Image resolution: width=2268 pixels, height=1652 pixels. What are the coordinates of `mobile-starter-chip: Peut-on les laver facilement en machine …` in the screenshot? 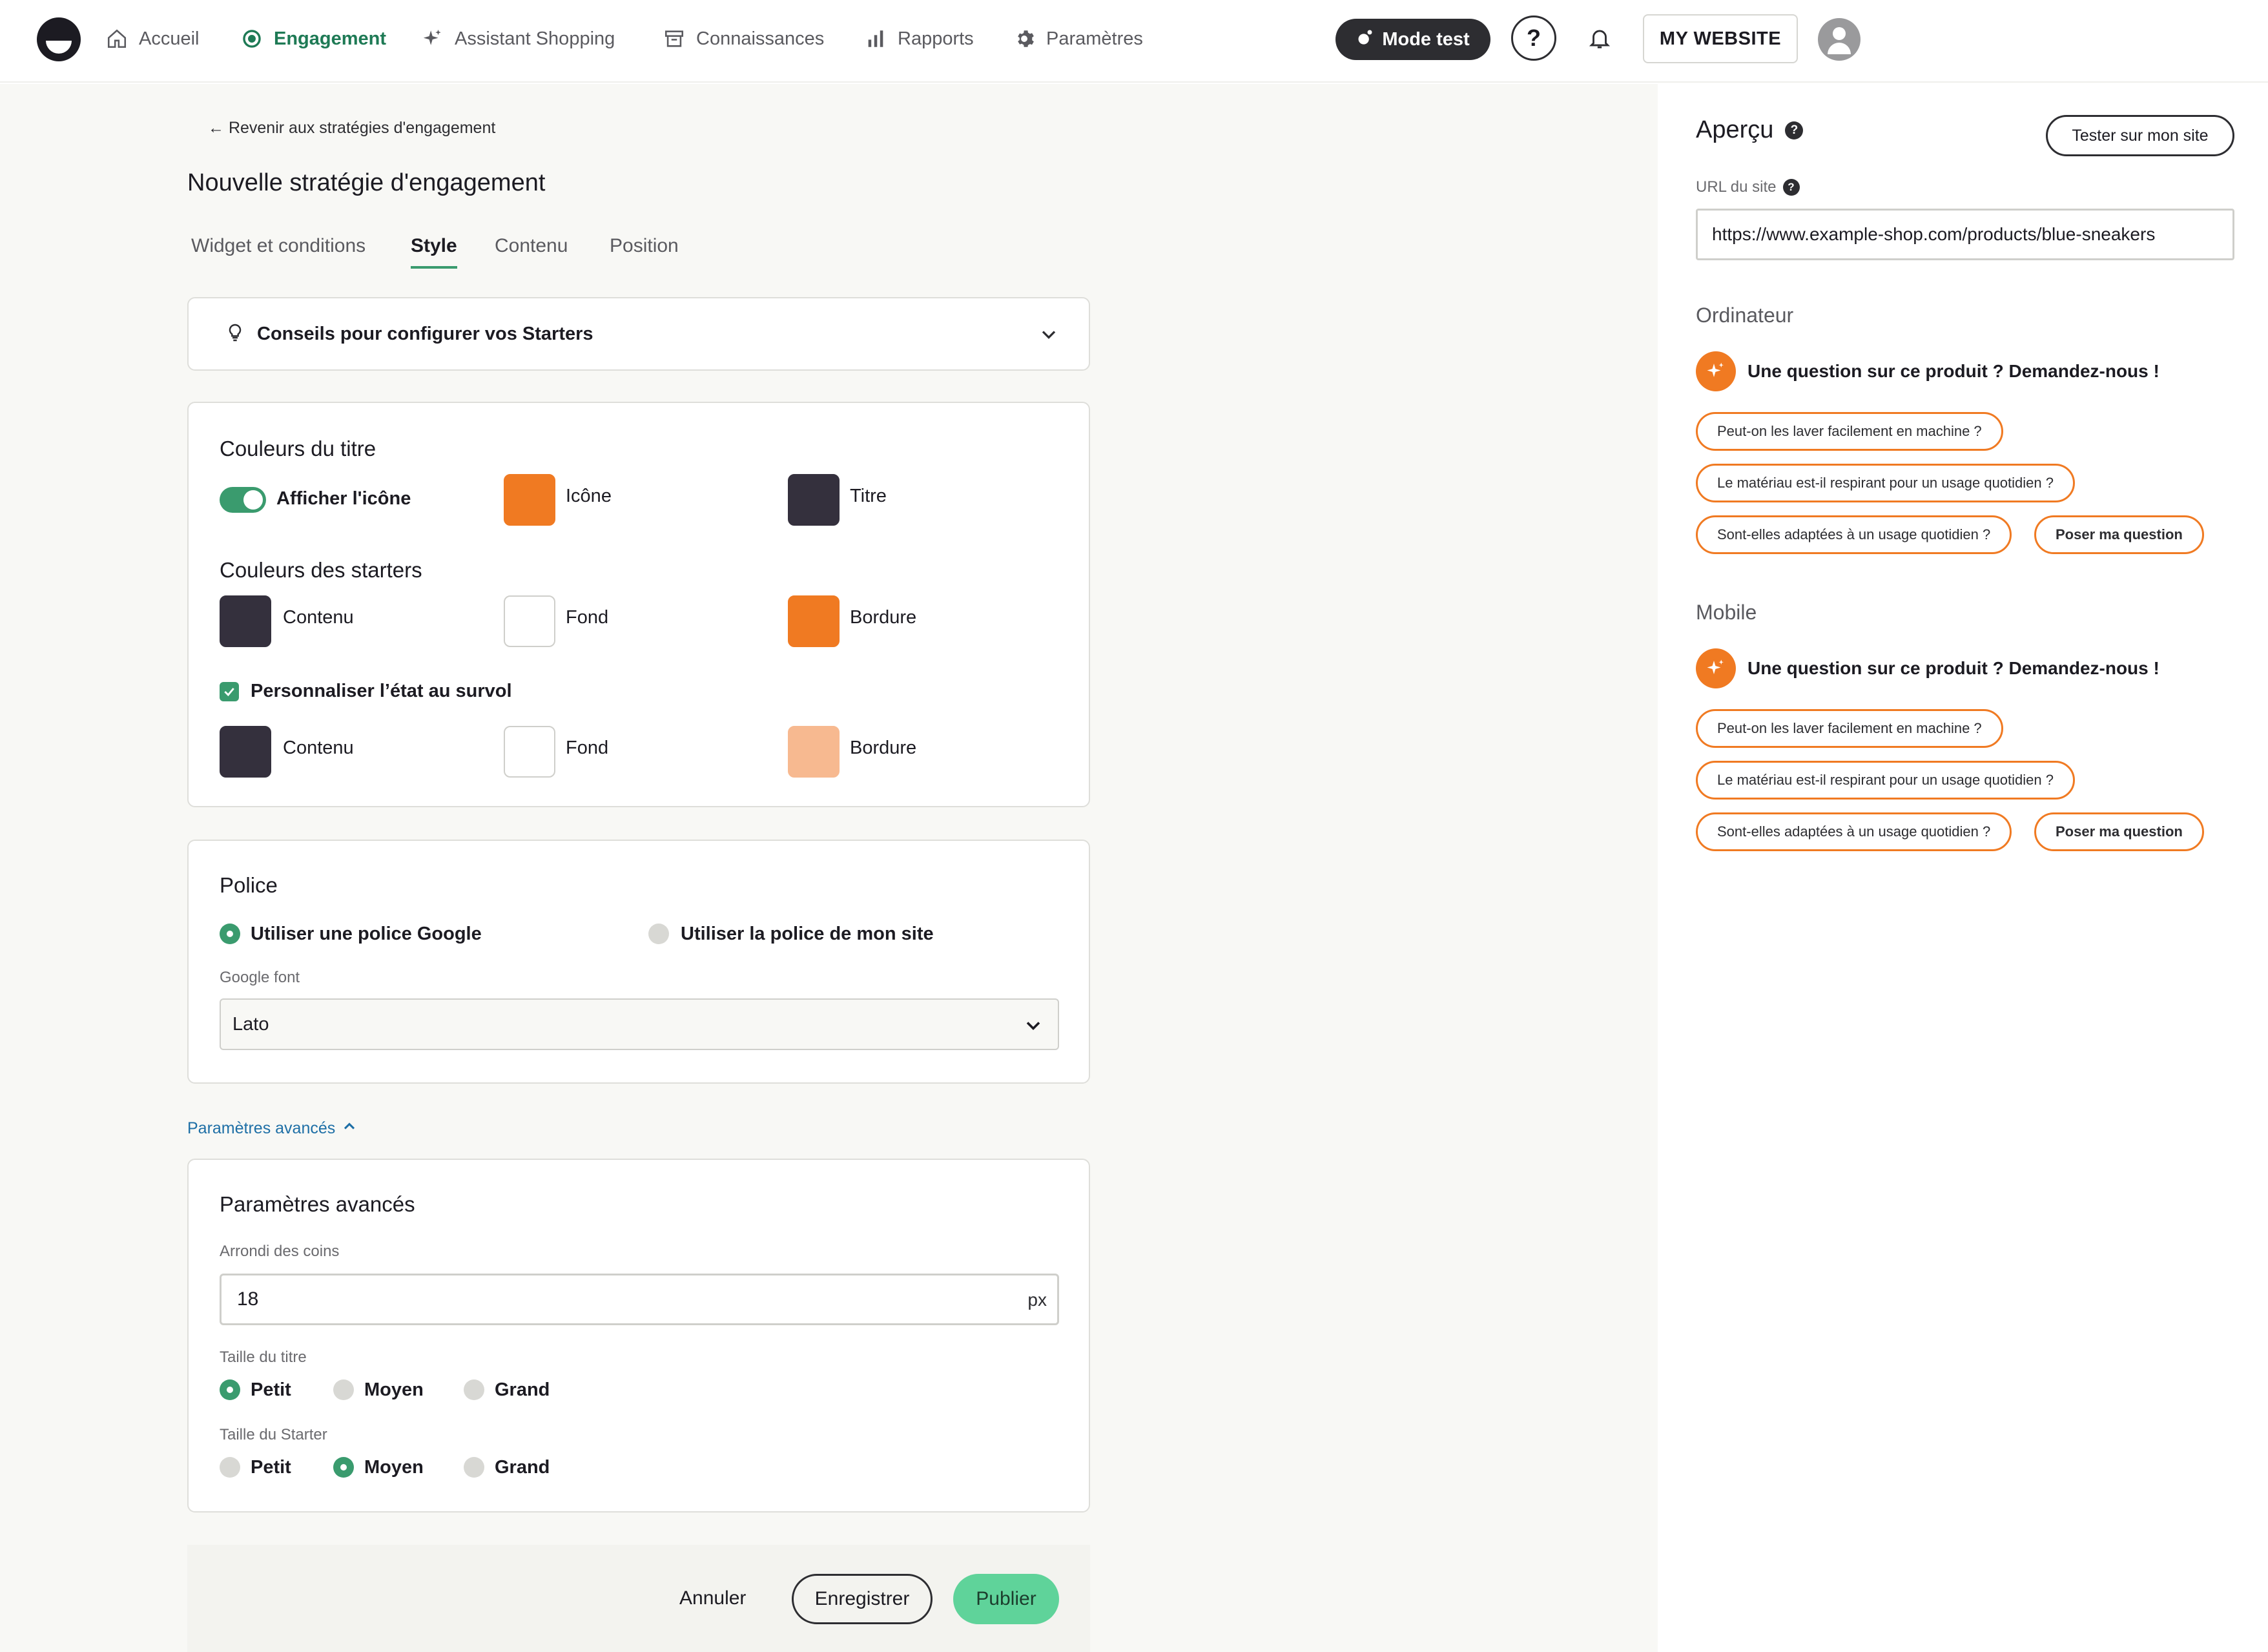 It's located at (1849, 729).